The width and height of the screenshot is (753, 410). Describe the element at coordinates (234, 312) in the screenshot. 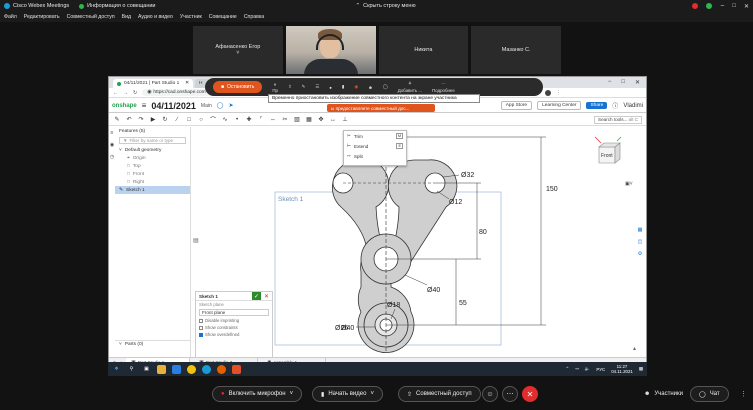

I see `sketch-plane-field: Front plane` at that location.